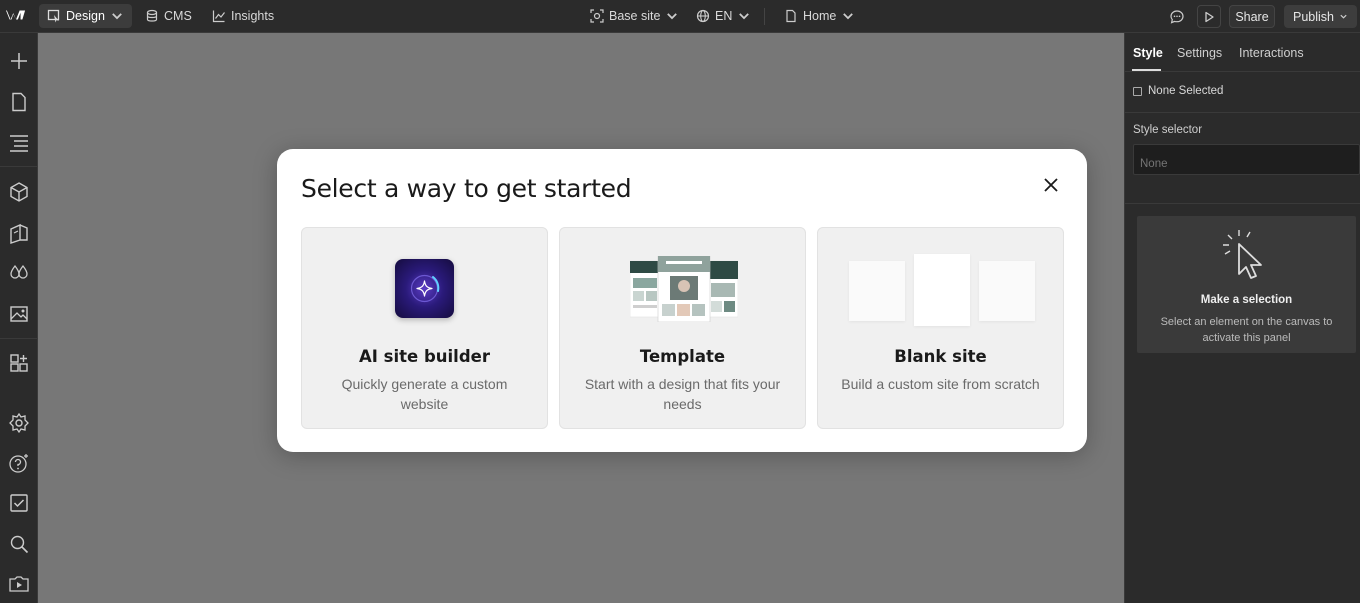 The height and width of the screenshot is (603, 1360). I want to click on cursor-click-icon, so click(1242, 254).